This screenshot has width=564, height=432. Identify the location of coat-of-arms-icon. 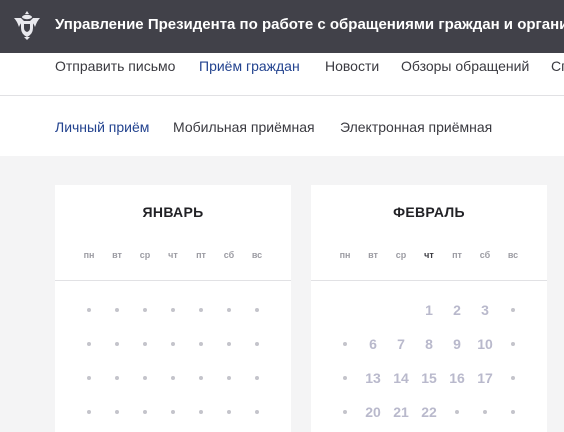
(27, 25).